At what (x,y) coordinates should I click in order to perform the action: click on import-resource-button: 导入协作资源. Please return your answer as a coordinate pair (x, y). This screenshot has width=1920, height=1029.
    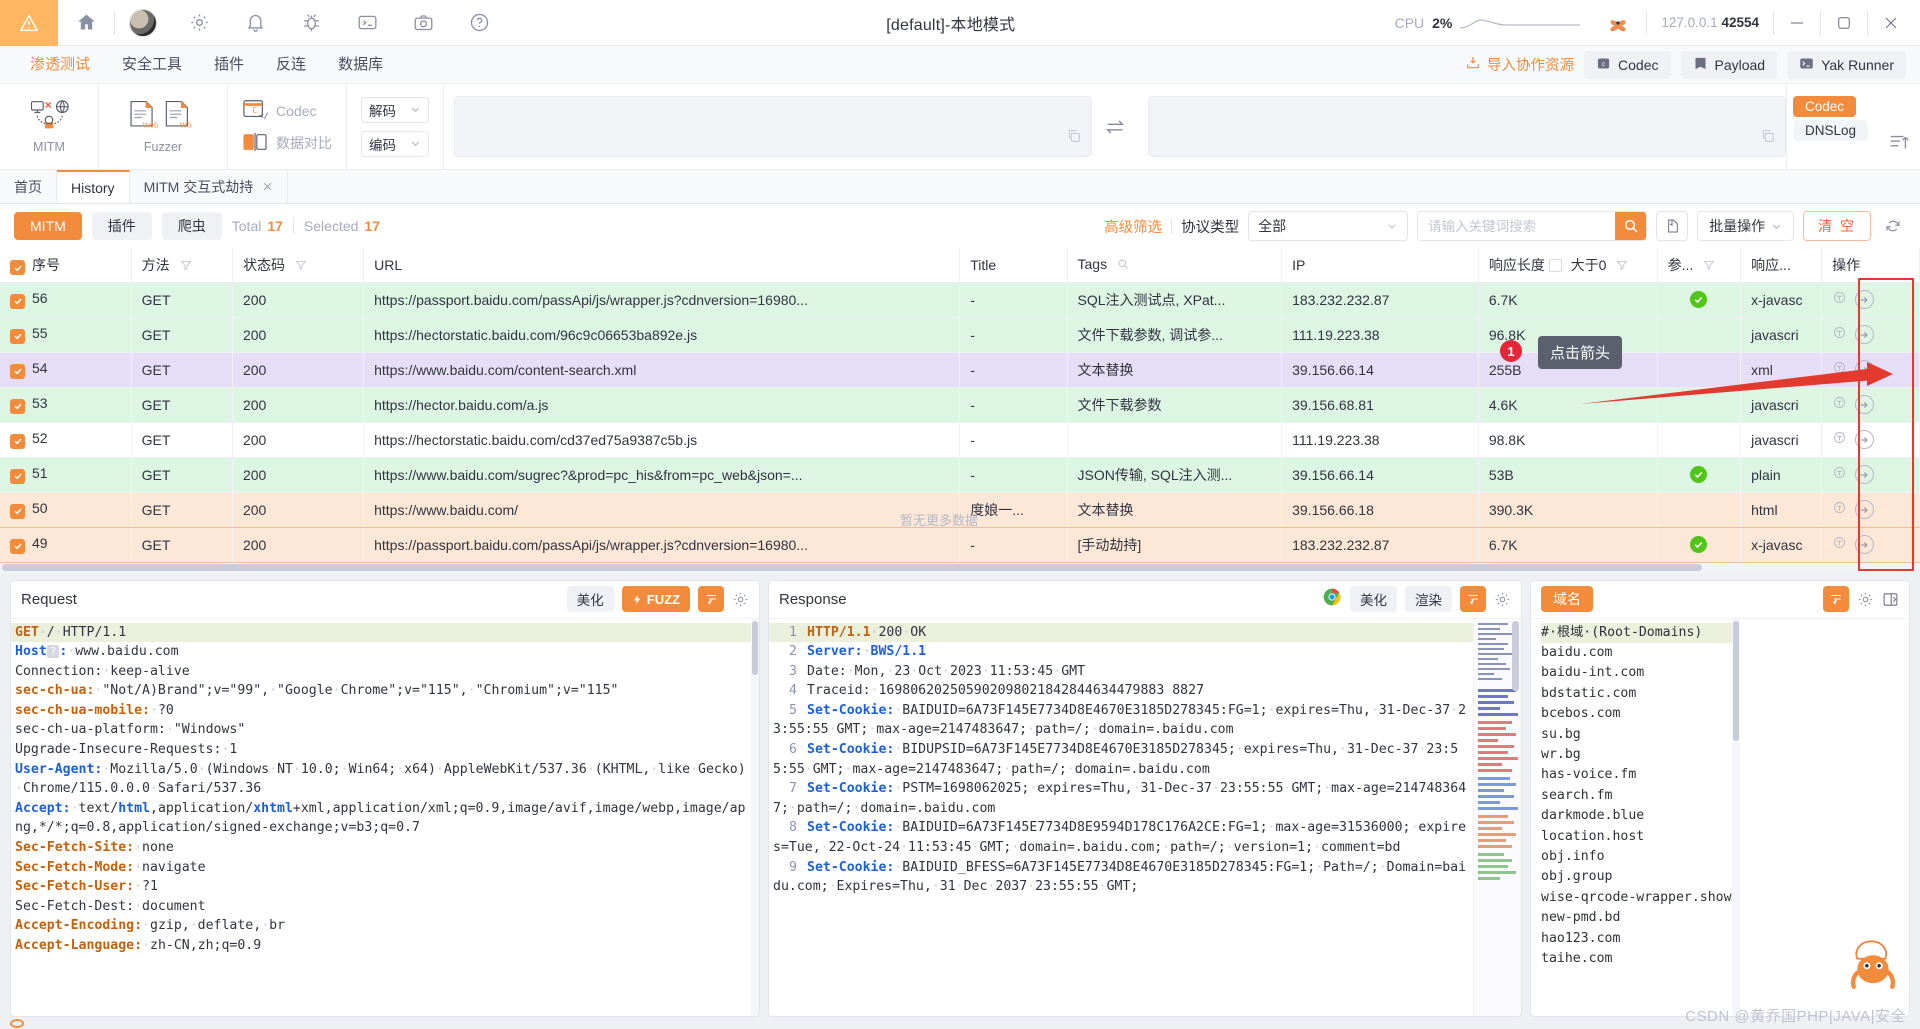
    Looking at the image, I should click on (1519, 64).